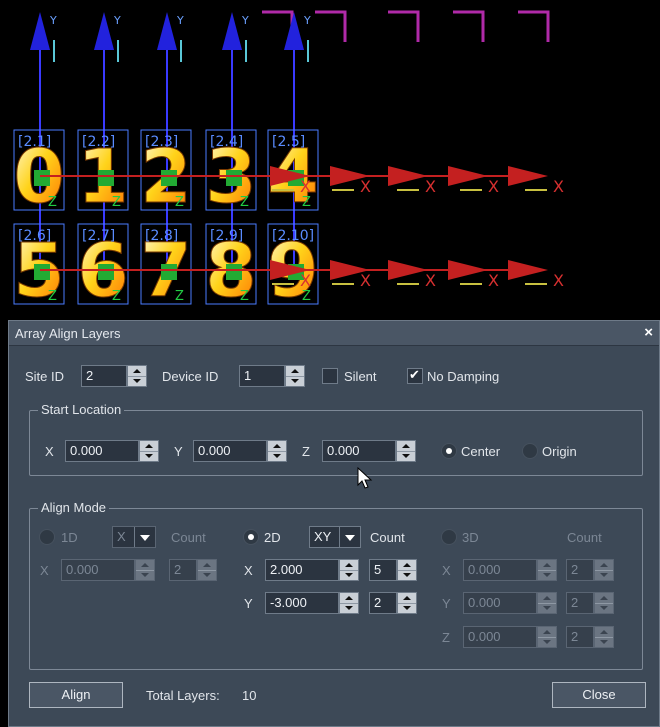  Describe the element at coordinates (52, 202) in the screenshot. I see `z-axis-letter: Z` at that location.